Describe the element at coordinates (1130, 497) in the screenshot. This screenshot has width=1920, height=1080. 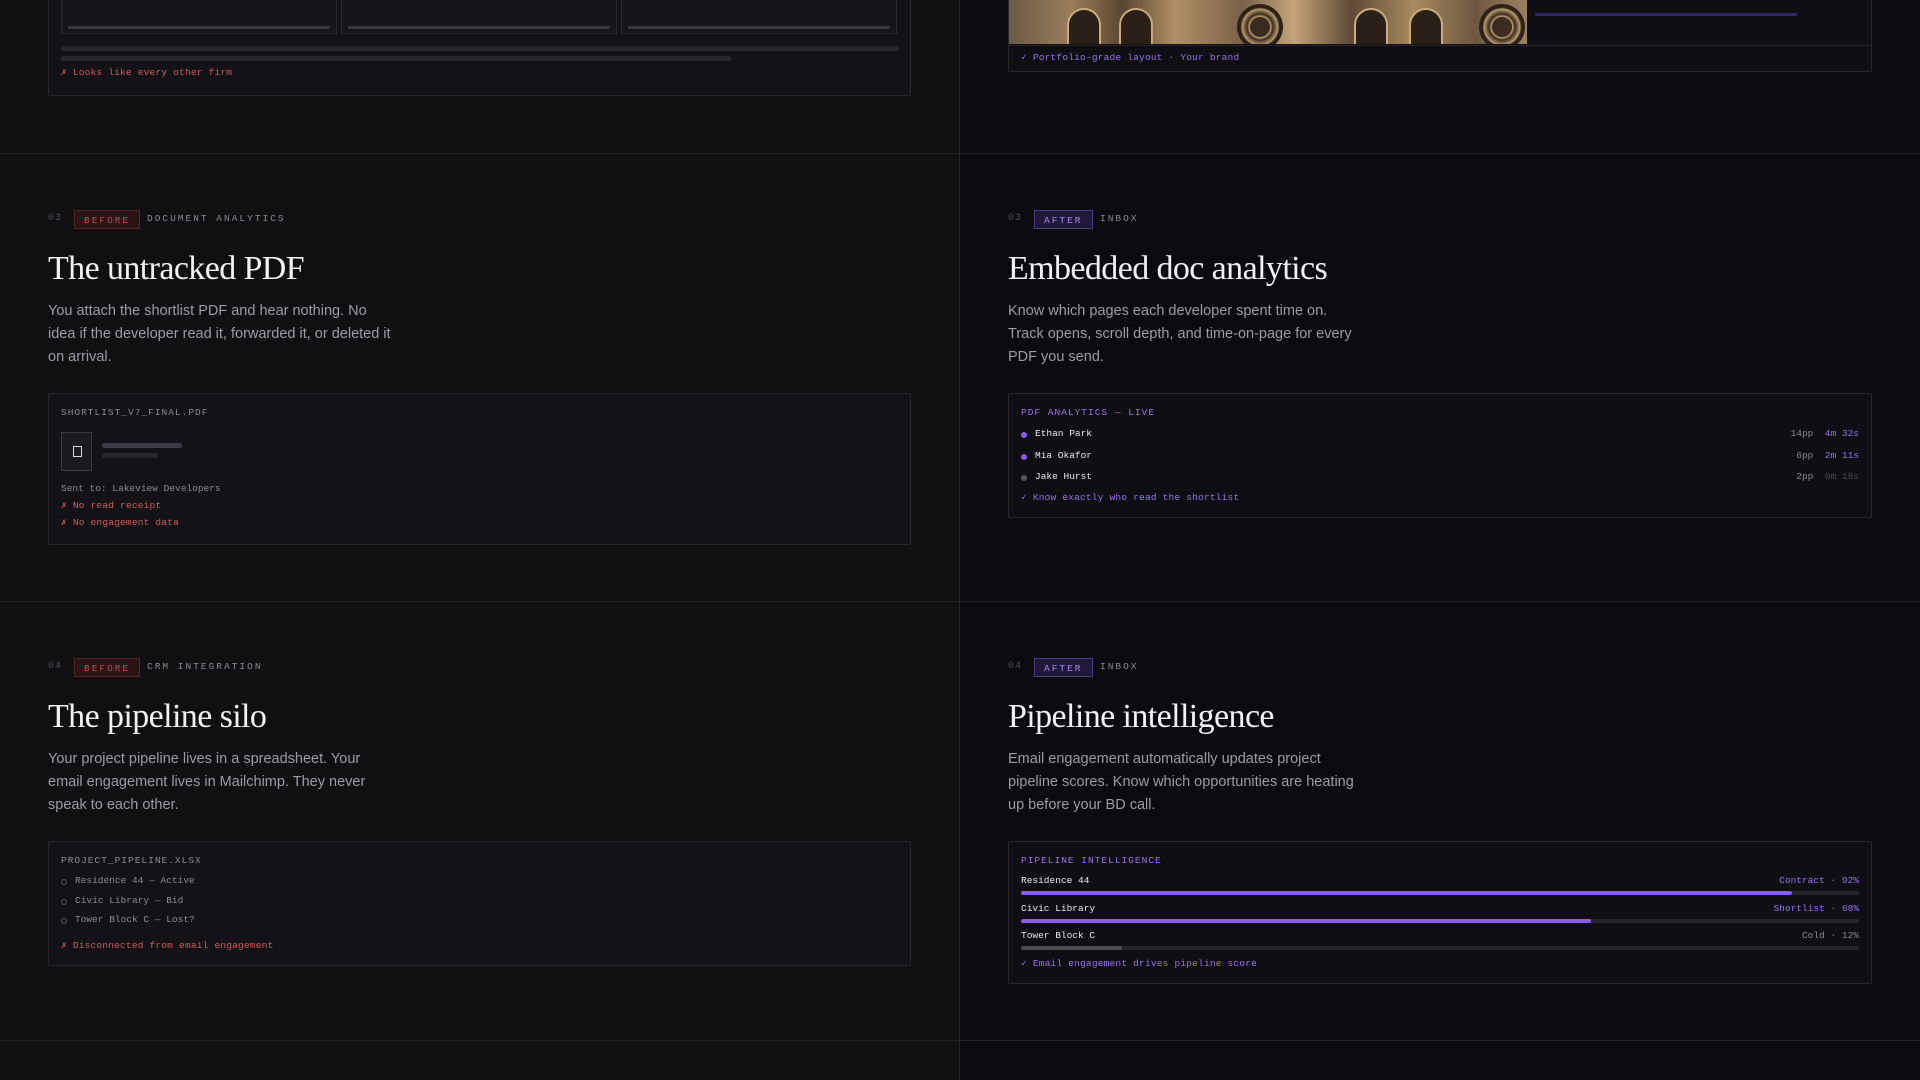
I see `analytics-confirmation: ✓ Know exactly who read the shortlist` at that location.